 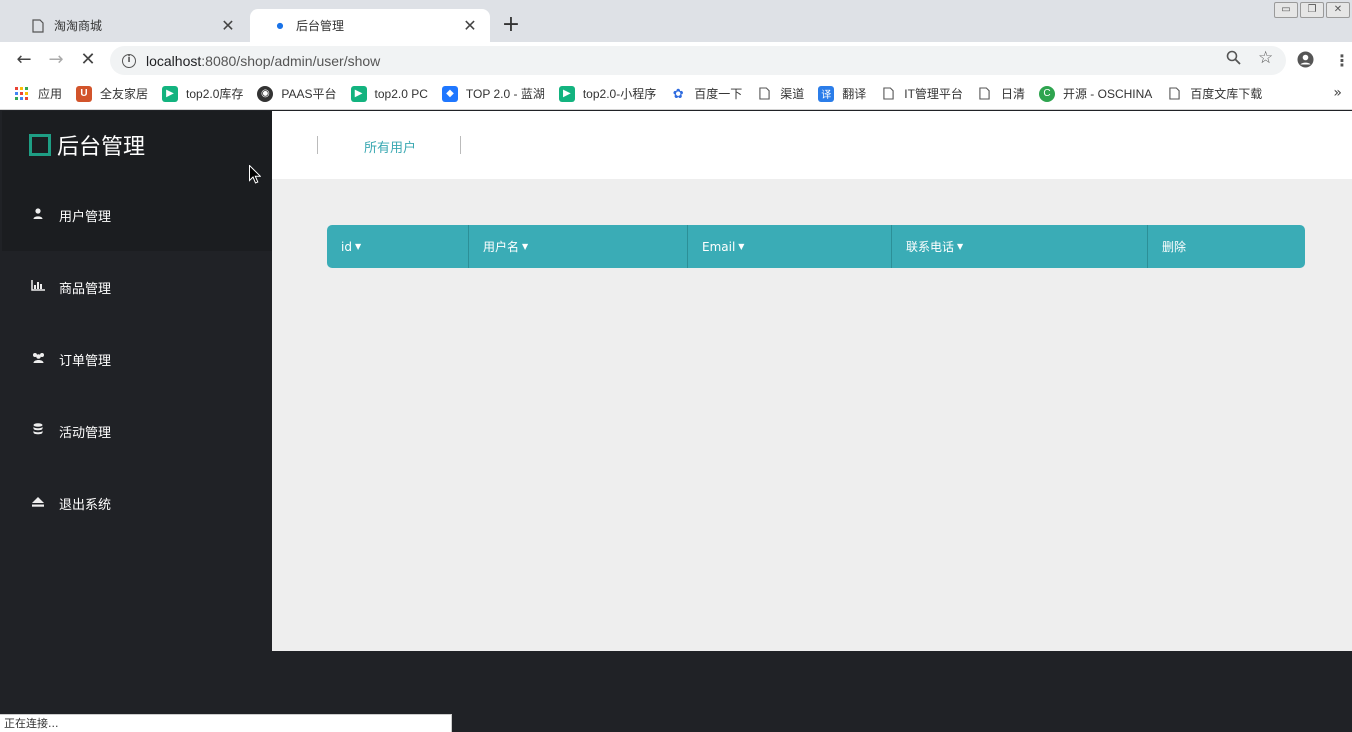 What do you see at coordinates (390, 146) in the screenshot?
I see `all-users-link: 所有用户` at bounding box center [390, 146].